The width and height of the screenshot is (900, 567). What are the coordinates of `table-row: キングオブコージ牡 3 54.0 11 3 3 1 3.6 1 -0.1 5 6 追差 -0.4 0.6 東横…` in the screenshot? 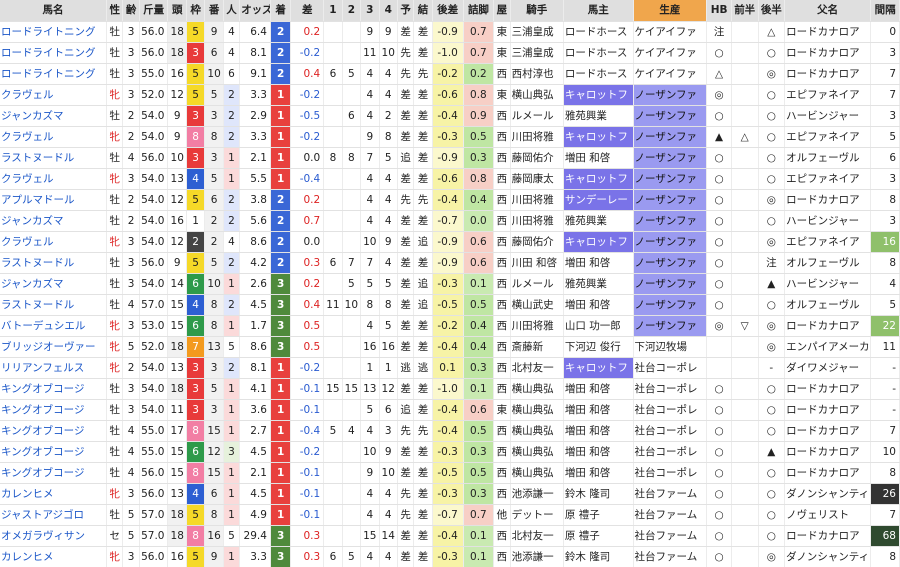 It's located at (450, 410).